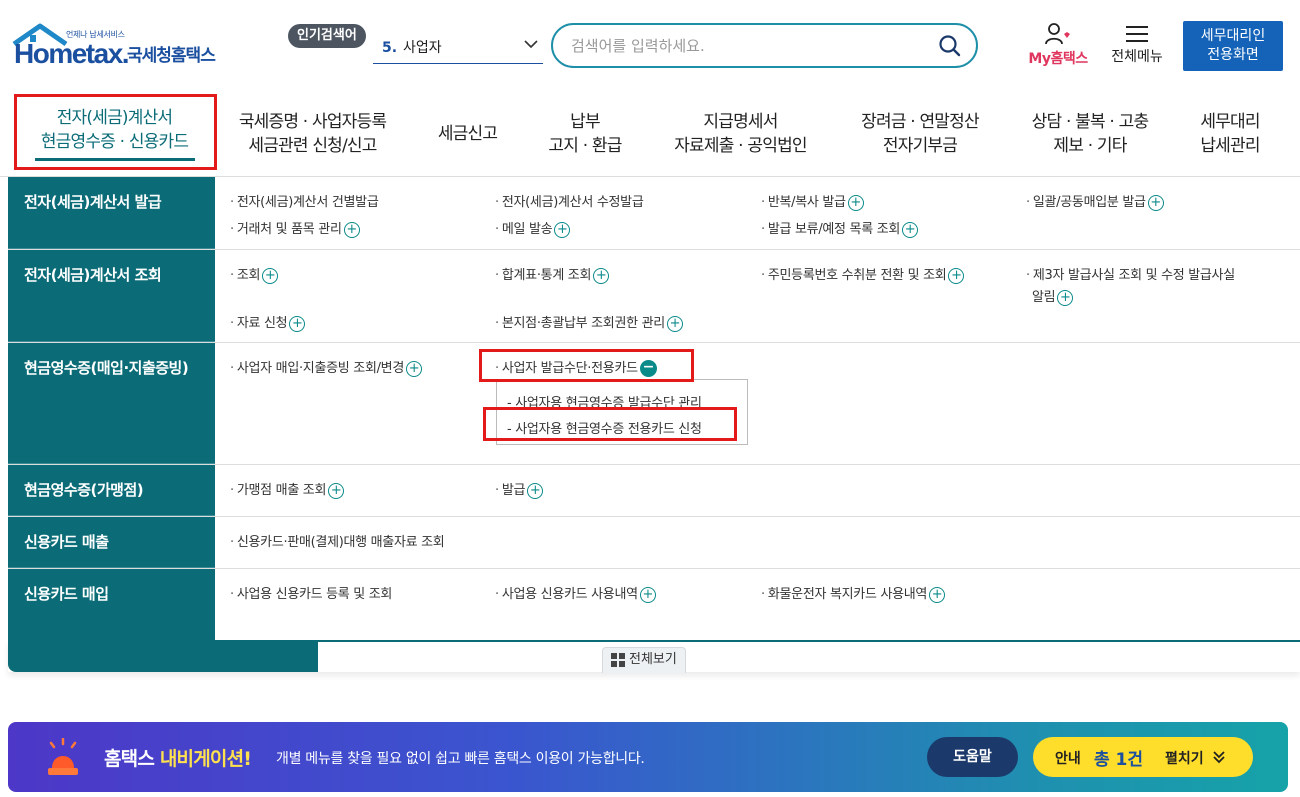 Image resolution: width=1300 pixels, height=797 pixels. I want to click on gnb-line2: 현금영수증 · 신용카드, so click(114, 142).